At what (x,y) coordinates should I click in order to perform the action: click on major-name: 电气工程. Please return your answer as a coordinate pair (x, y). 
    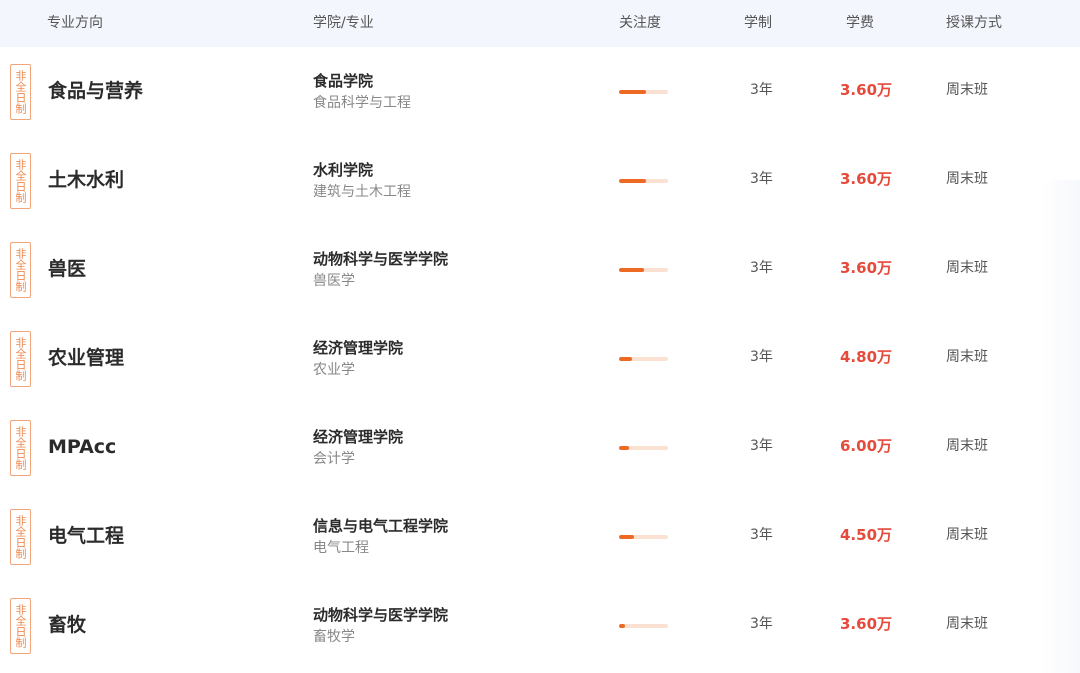
    Looking at the image, I should click on (86, 536).